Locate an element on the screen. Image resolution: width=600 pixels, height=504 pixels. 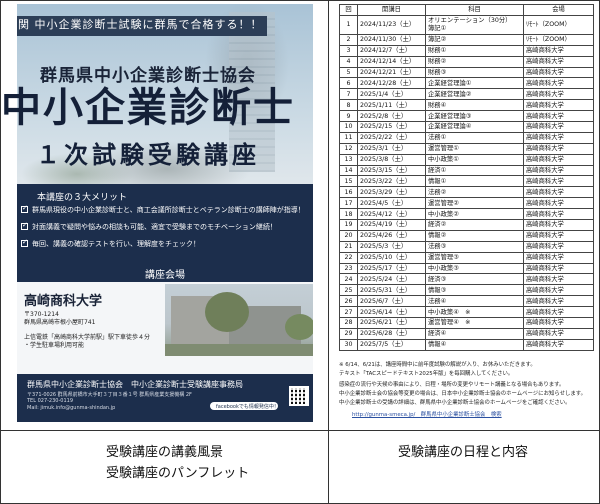
cell-date: 2025/2/15（土） is located at coordinates (391, 127).